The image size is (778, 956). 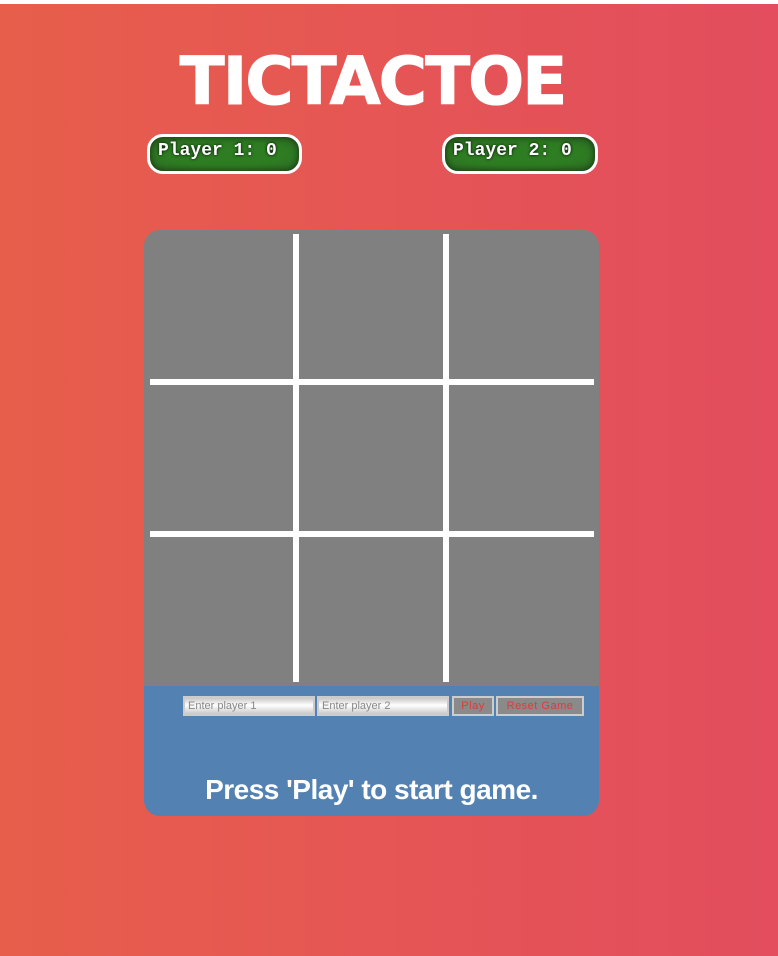 What do you see at coordinates (373, 81) in the screenshot?
I see `game-title: TICTACTOE` at bounding box center [373, 81].